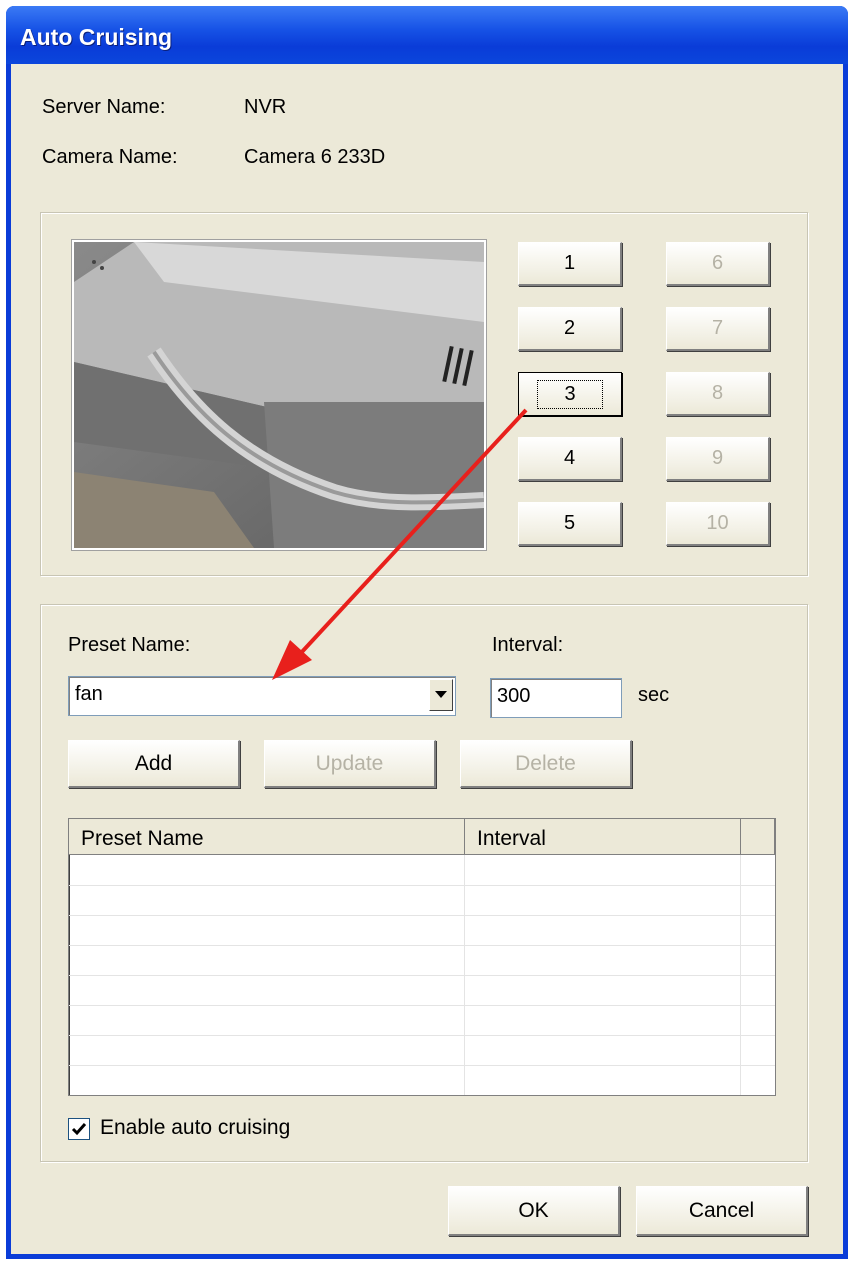  What do you see at coordinates (556, 698) in the screenshot?
I see `interval-input: 300` at bounding box center [556, 698].